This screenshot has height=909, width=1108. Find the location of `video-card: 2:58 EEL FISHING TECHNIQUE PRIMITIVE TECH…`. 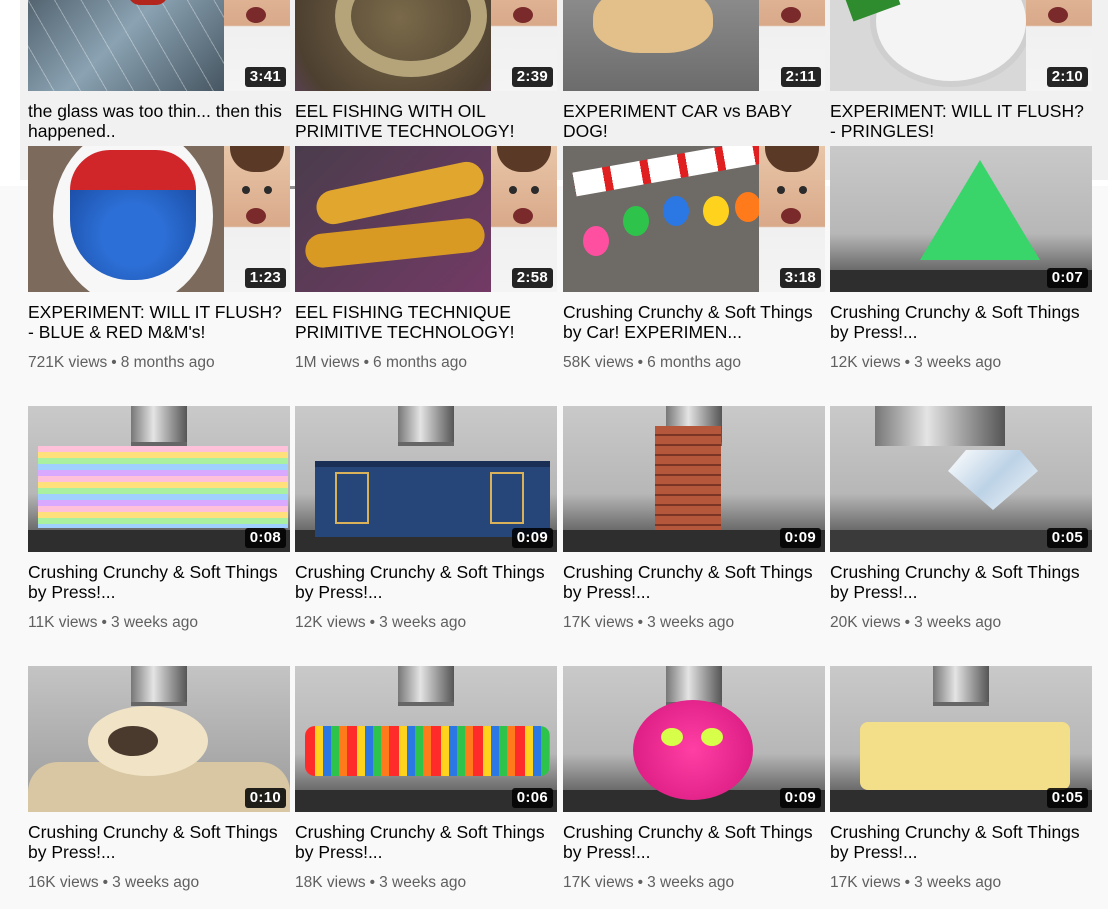

video-card: 2:58 EEL FISHING TECHNIQUE PRIMITIVE TECH… is located at coordinates (426, 260).